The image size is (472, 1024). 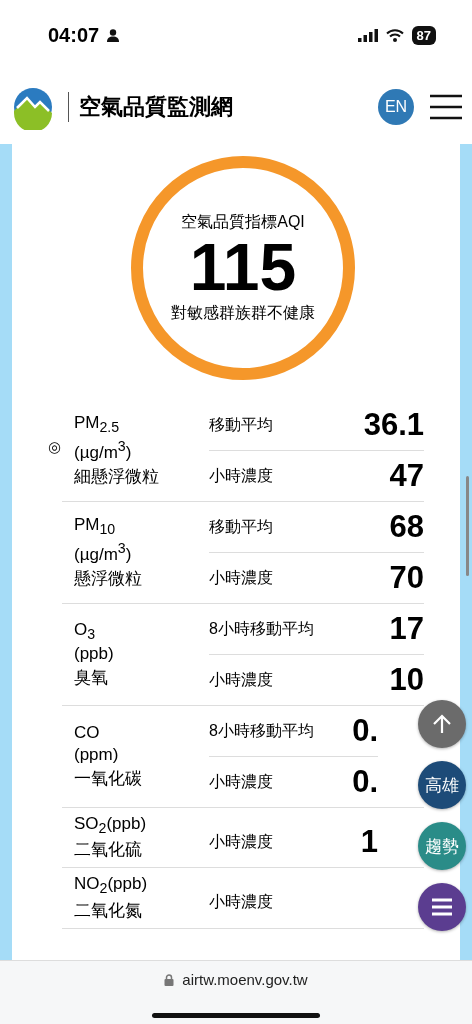 What do you see at coordinates (393, 425) in the screenshot?
I see `reading-value: 36.1` at bounding box center [393, 425].